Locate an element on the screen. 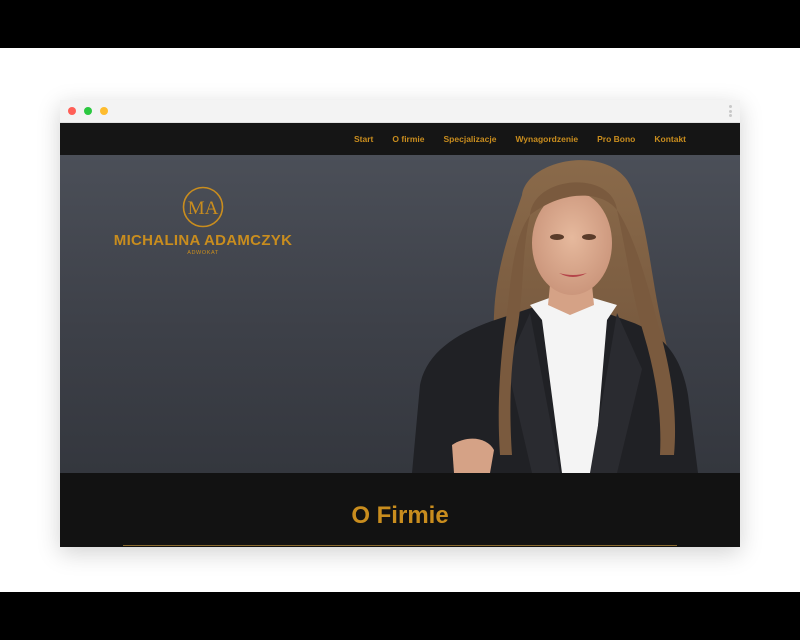 Image resolution: width=800 pixels, height=640 pixels. site-logo: MA MICHALINA ADAMCZYK ADWOKAT is located at coordinates (203, 220).